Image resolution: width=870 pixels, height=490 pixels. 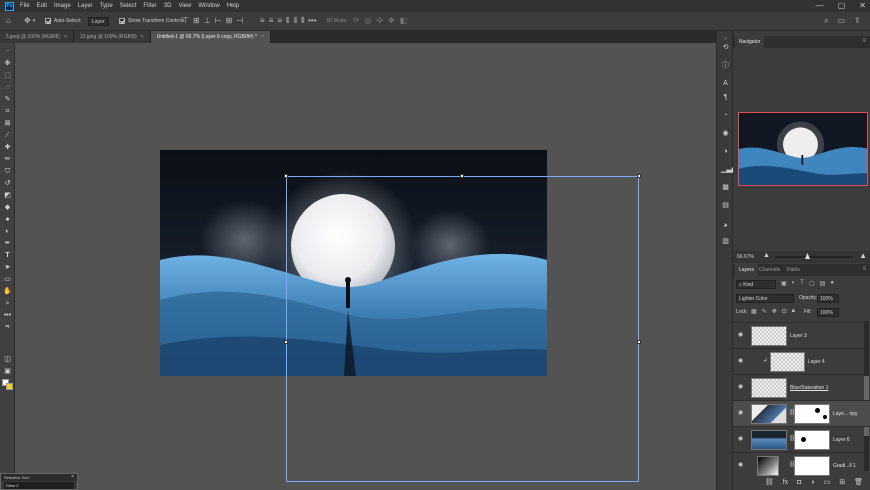 What do you see at coordinates (7, 327) in the screenshot?
I see `swap-colors-icon: ⇆` at bounding box center [7, 327].